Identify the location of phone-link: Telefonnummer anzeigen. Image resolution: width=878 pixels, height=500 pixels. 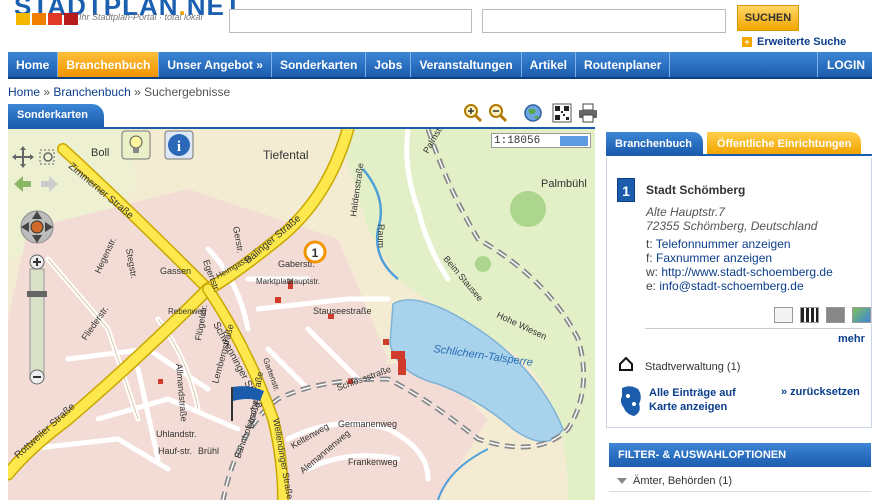
(723, 244).